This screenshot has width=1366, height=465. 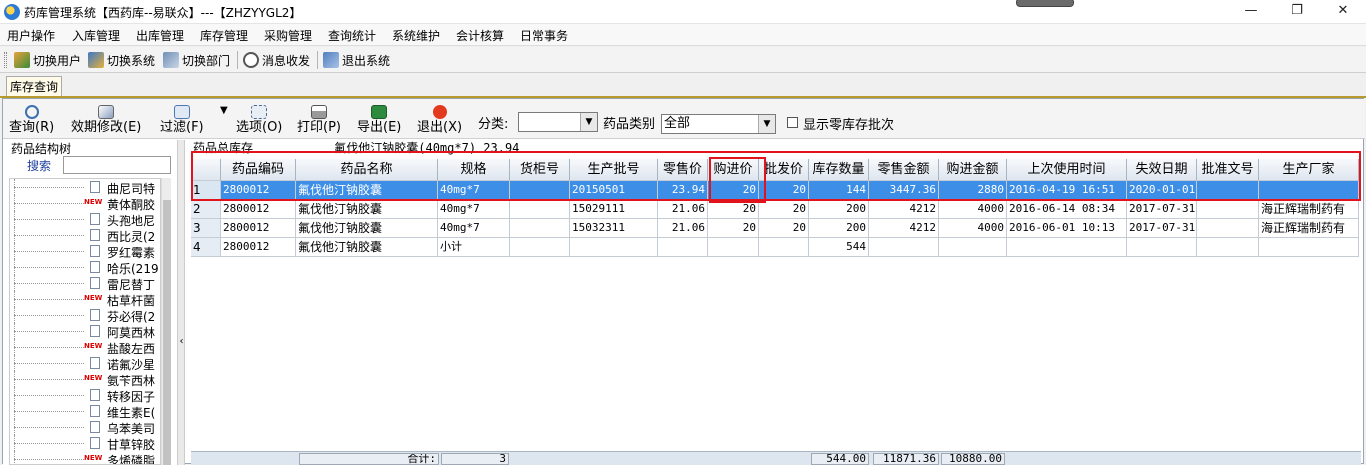 What do you see at coordinates (196, 60) in the screenshot?
I see `switch-dept-button: 切换部门` at bounding box center [196, 60].